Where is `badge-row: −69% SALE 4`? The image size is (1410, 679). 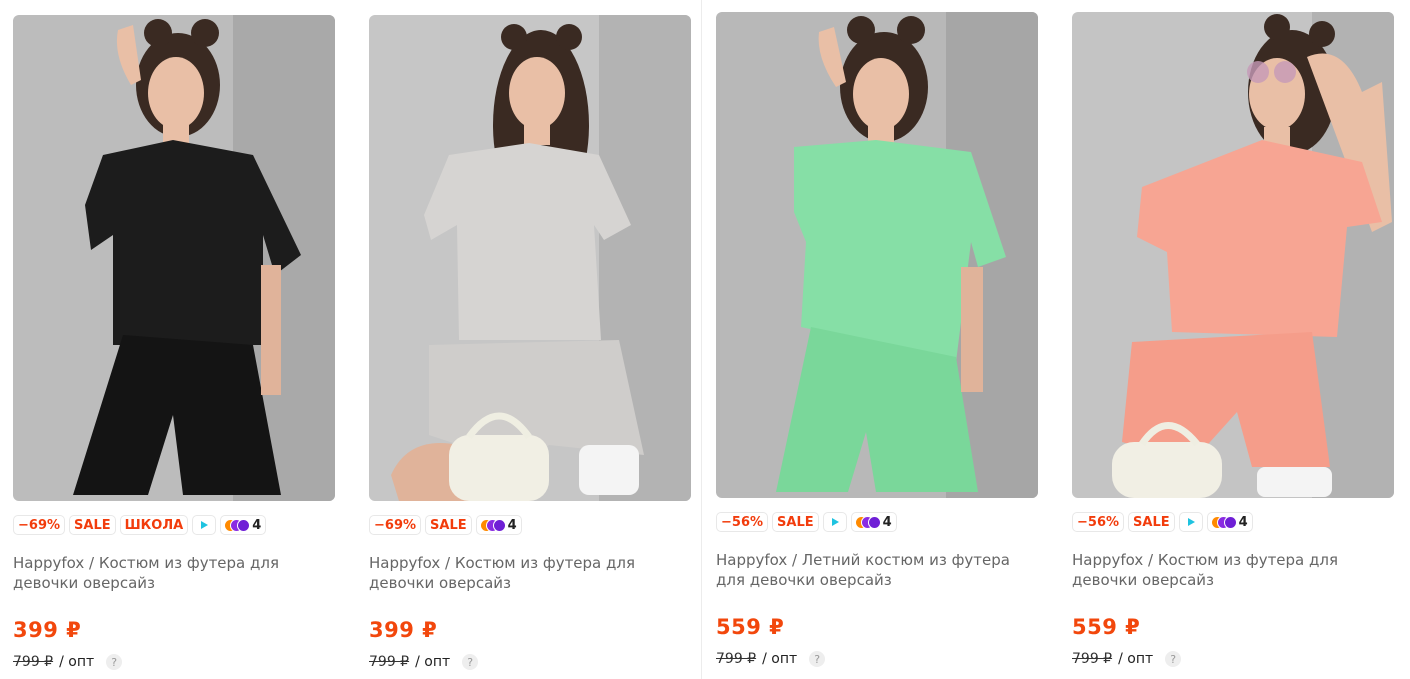 badge-row: −69% SALE 4 is located at coordinates (530, 525).